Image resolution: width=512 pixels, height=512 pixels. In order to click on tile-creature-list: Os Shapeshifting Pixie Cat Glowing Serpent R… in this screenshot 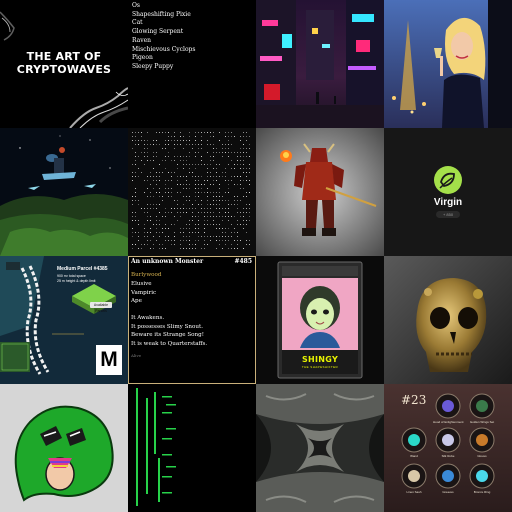, I will do `click(192, 64)`.